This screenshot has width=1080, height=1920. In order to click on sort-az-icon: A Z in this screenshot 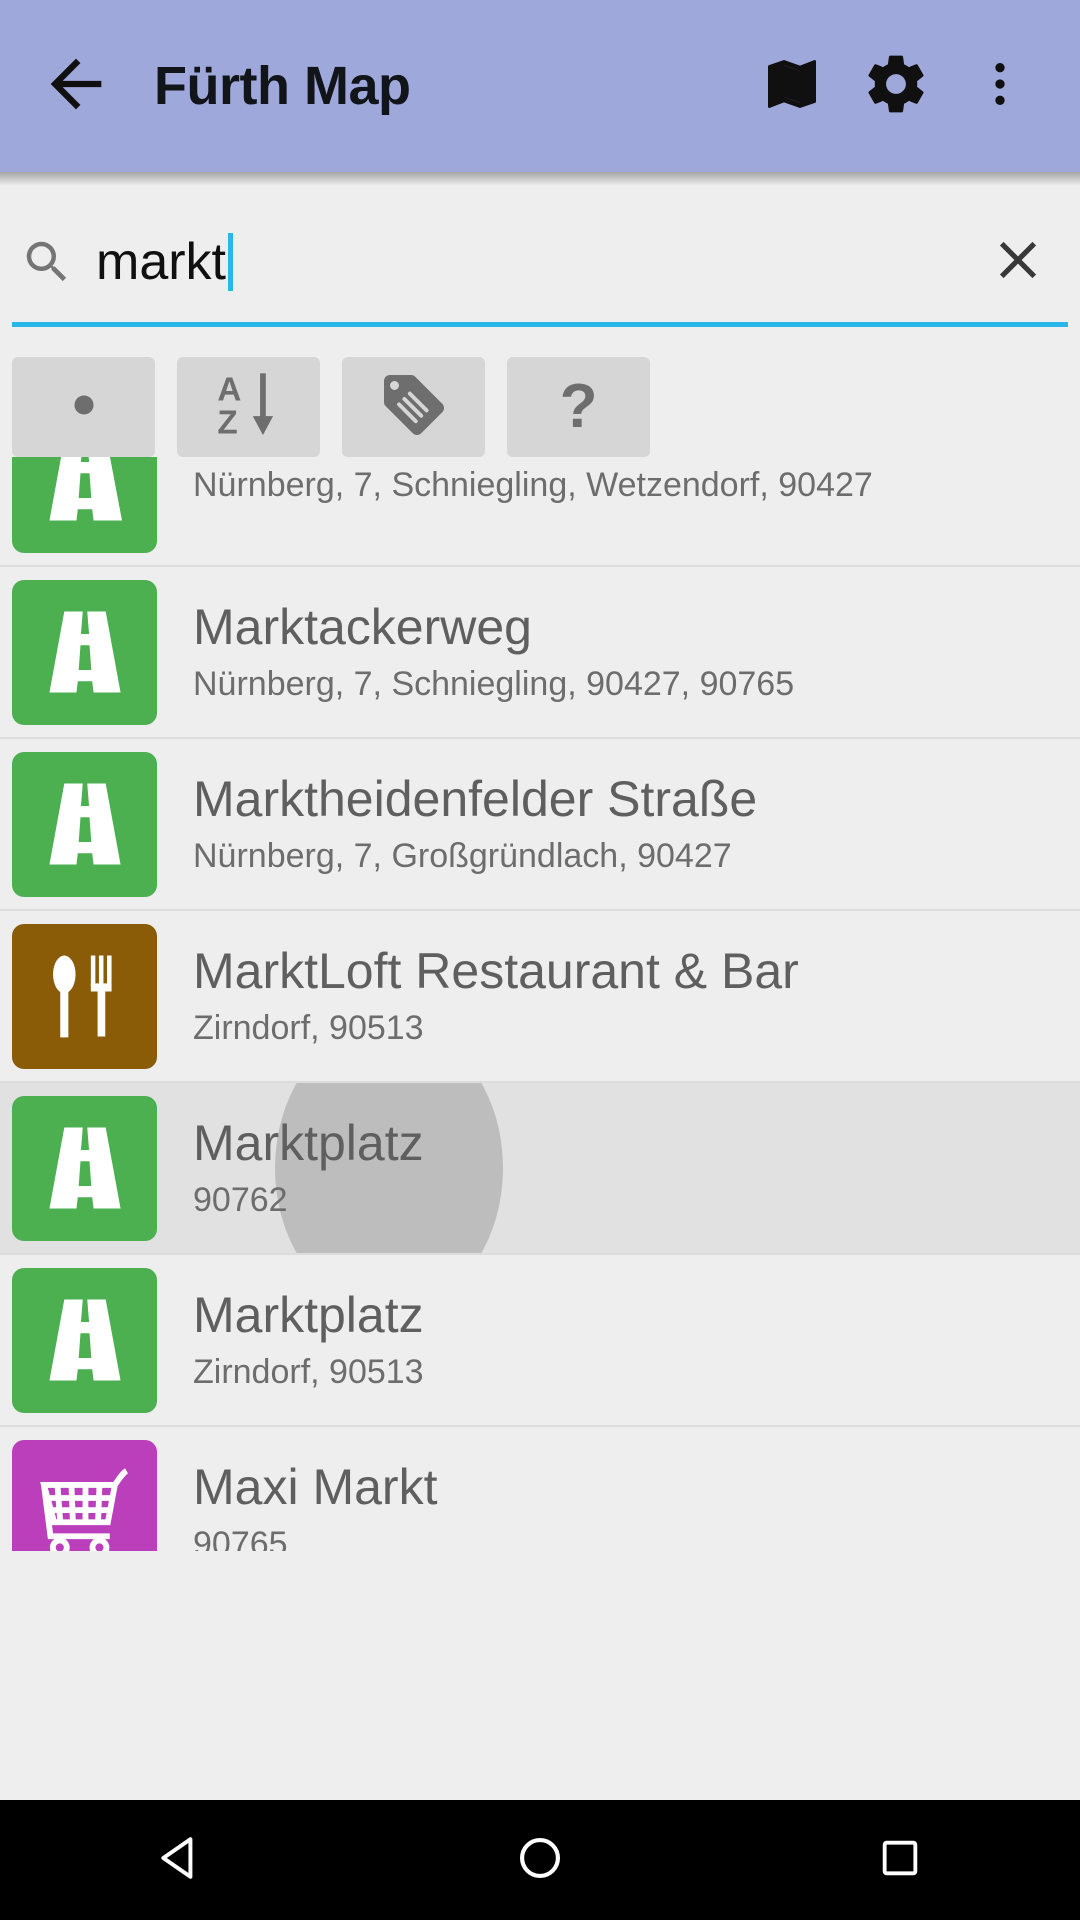, I will do `click(249, 407)`.